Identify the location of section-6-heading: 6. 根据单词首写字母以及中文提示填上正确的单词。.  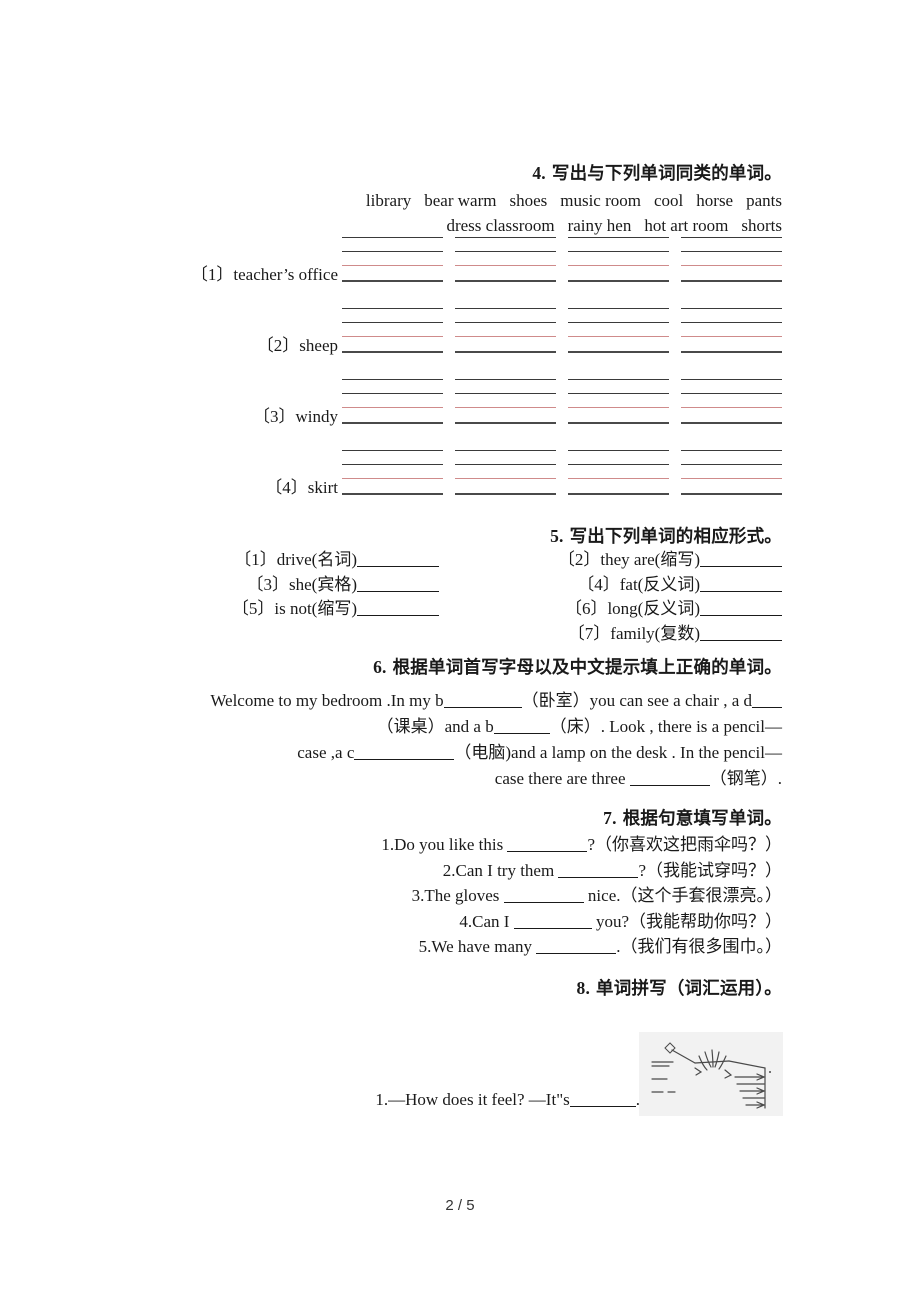
(541, 666).